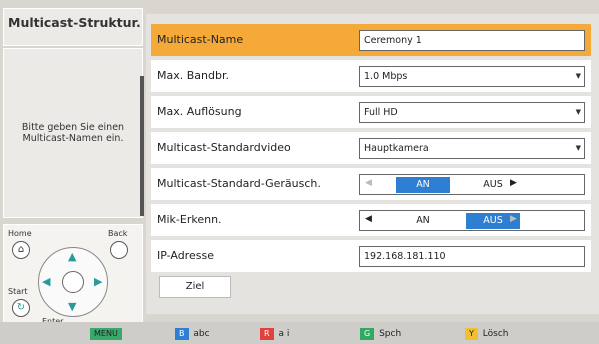  What do you see at coordinates (386, 76) in the screenshot?
I see `field-value: 1.0 Mbps` at bounding box center [386, 76].